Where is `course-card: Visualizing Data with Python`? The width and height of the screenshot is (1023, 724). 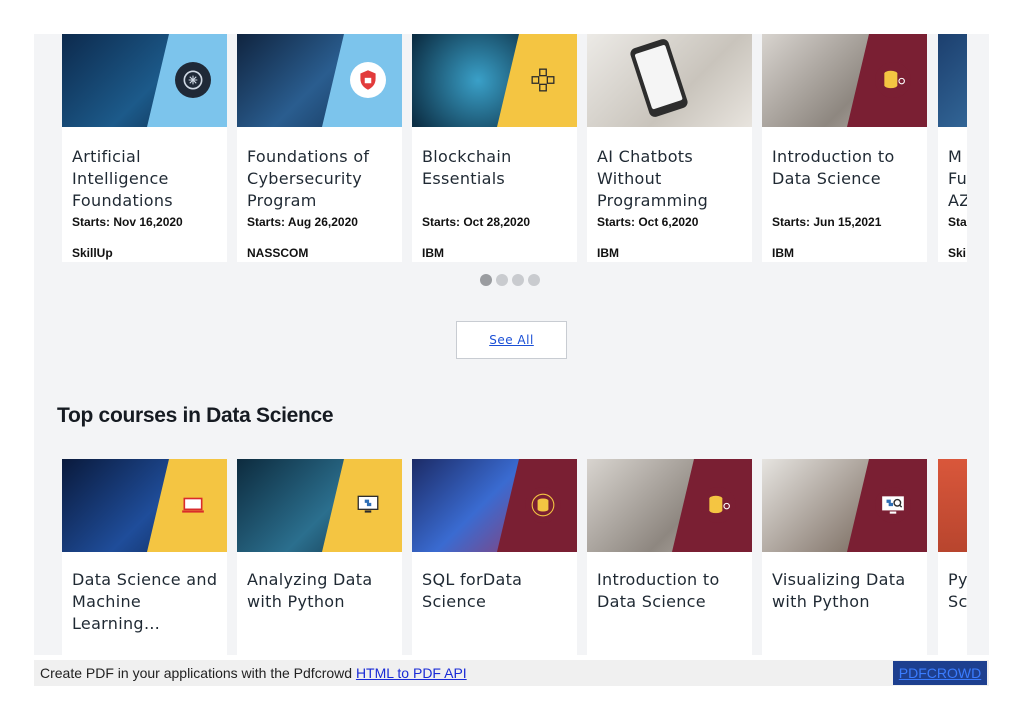 course-card: Visualizing Data with Python is located at coordinates (844, 557).